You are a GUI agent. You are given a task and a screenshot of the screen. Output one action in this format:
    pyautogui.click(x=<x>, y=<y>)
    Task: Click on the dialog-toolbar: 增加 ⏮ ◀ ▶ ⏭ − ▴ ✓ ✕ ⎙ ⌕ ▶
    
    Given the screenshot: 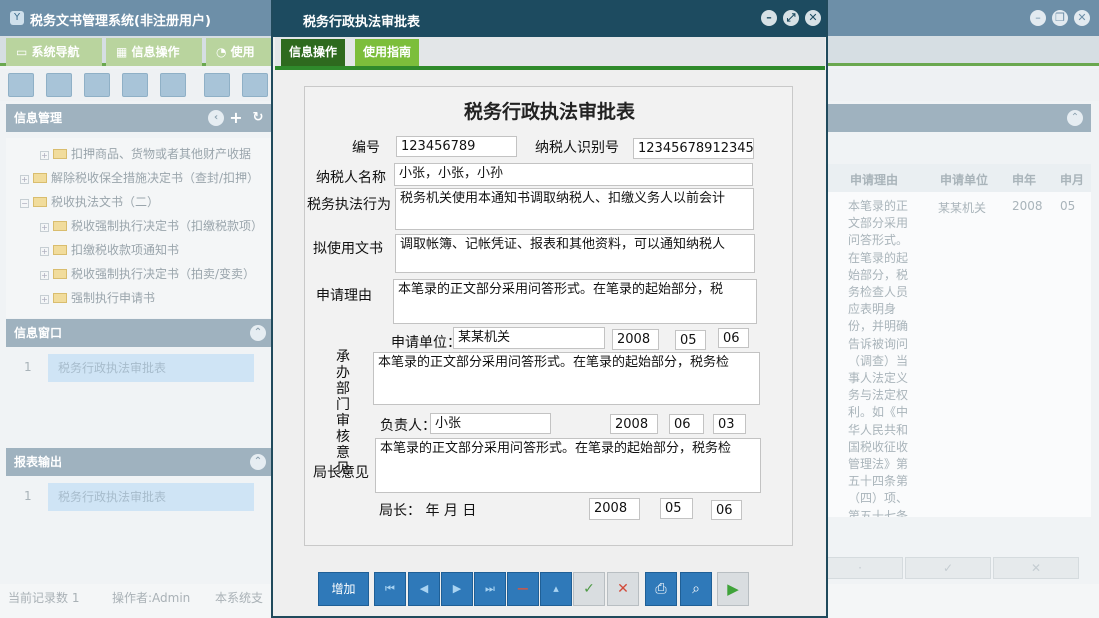 What is the action you would take?
    pyautogui.click(x=549, y=589)
    